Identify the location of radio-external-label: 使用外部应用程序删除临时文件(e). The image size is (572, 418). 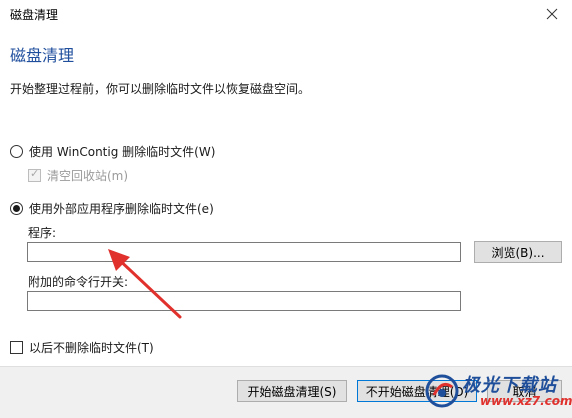
(121, 209).